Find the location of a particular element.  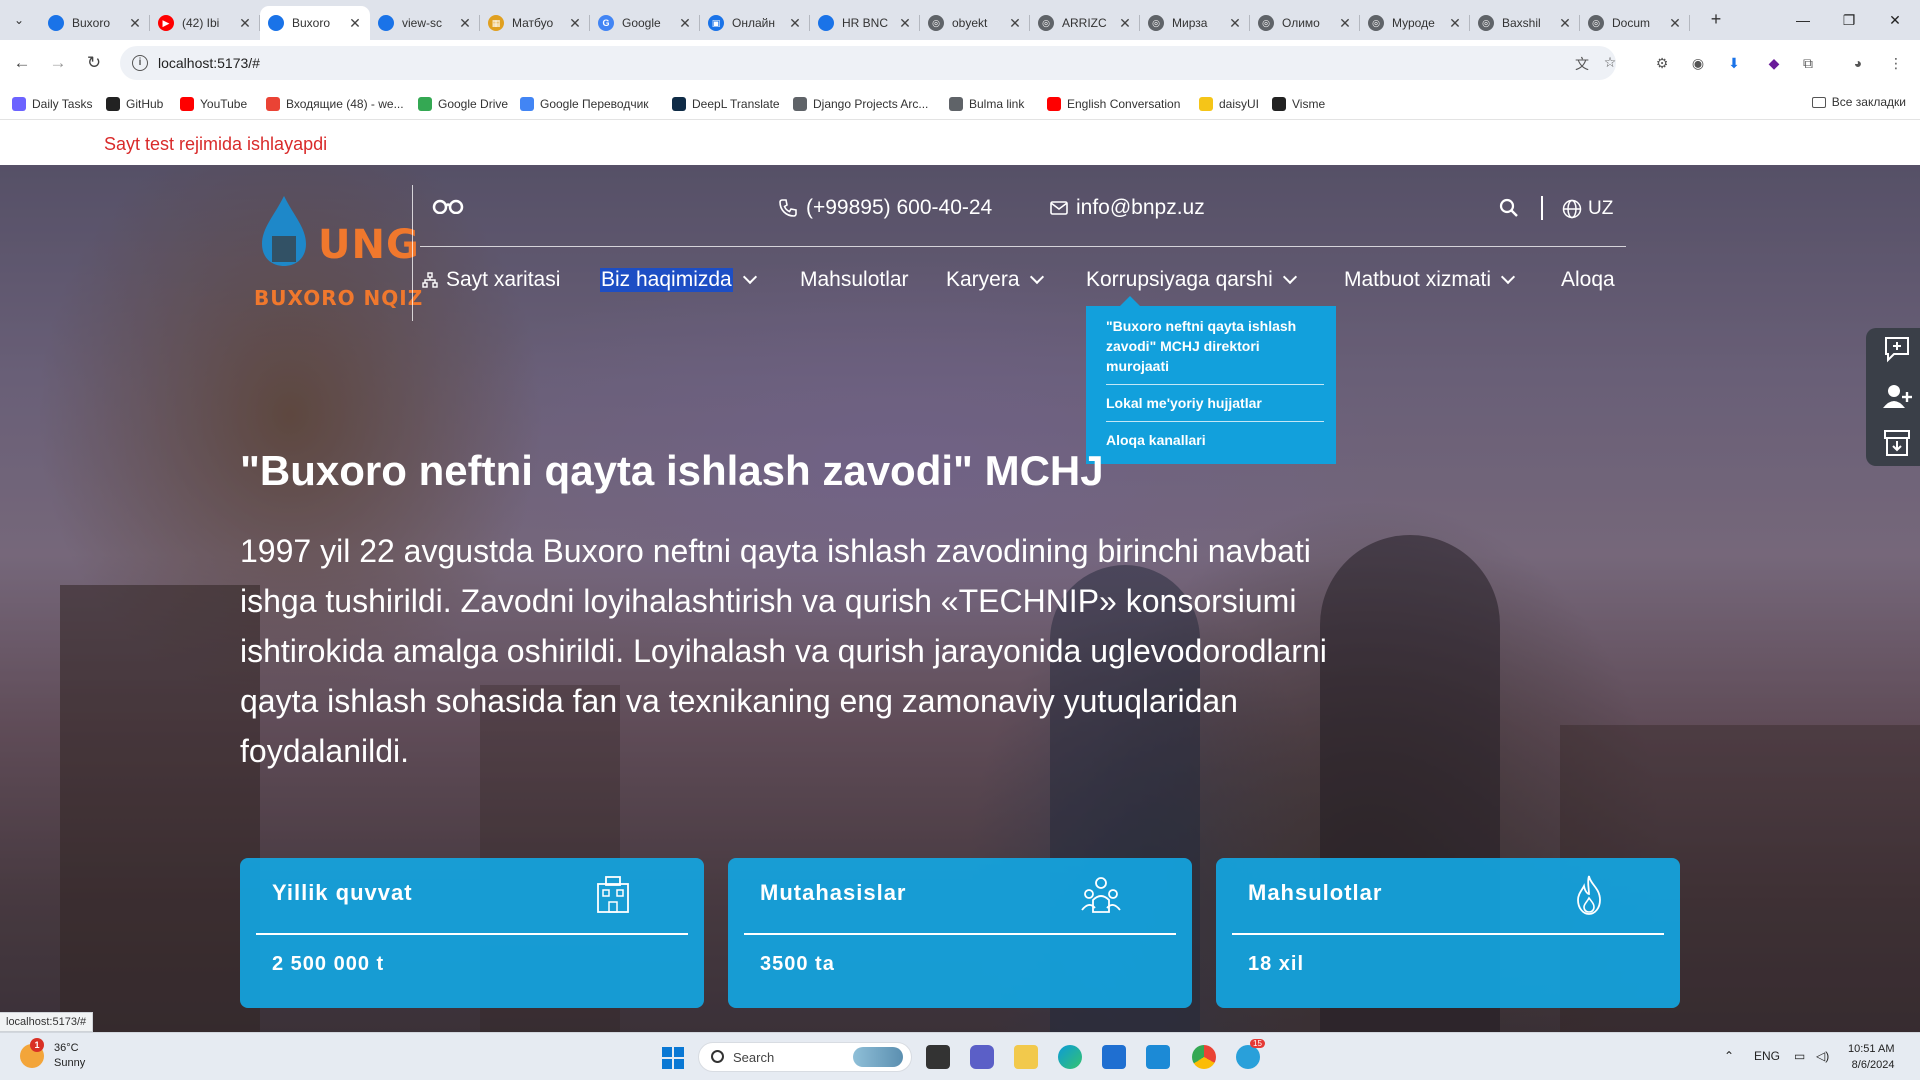

site-info-icon: i is located at coordinates (140, 63).